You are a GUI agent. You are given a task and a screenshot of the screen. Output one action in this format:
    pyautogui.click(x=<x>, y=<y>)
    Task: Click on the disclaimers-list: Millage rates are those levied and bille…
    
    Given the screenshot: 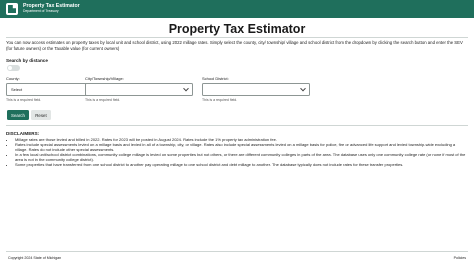 What is the action you would take?
    pyautogui.click(x=237, y=152)
    